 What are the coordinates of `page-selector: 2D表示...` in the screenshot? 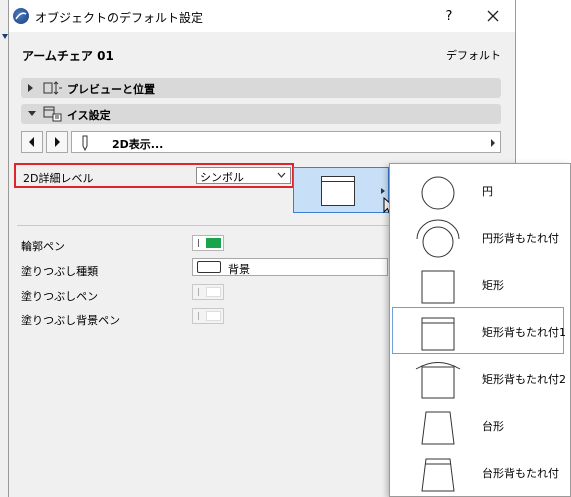 It's located at (286, 142).